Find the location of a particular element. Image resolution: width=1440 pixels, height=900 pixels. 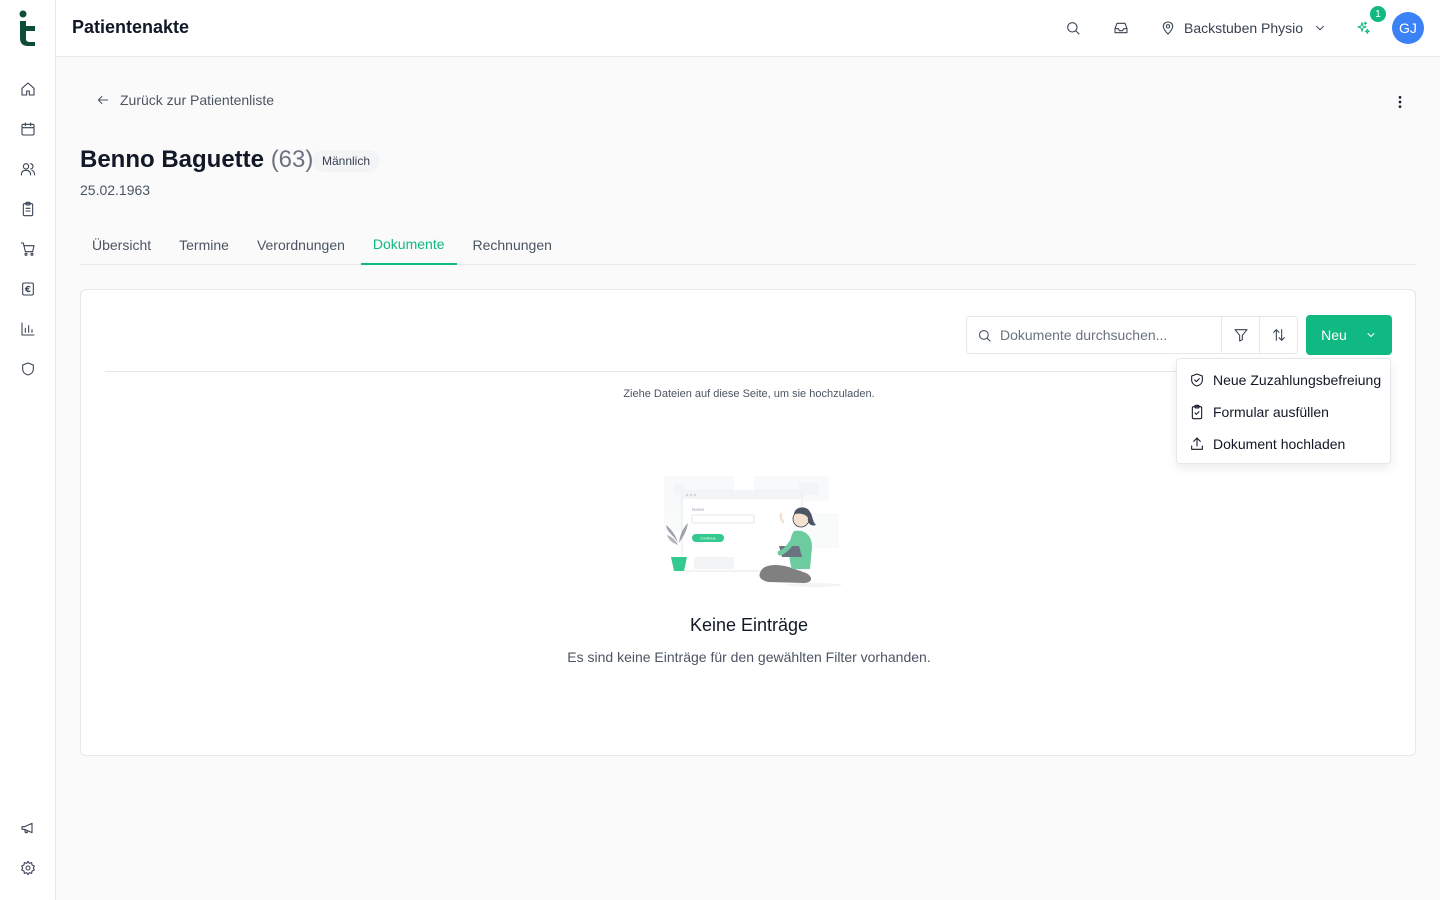

tab-appointments: Termine is located at coordinates (204, 245).